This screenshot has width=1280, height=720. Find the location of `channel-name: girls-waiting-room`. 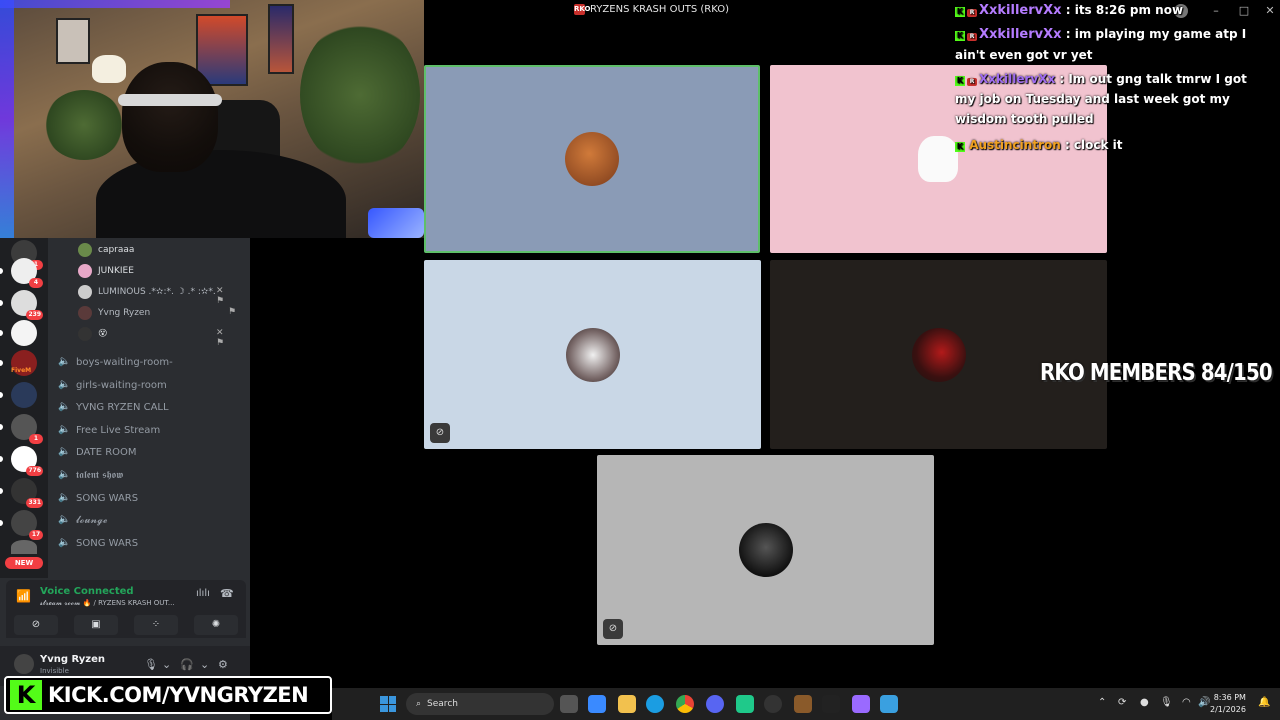

channel-name: girls-waiting-room is located at coordinates (121, 385).